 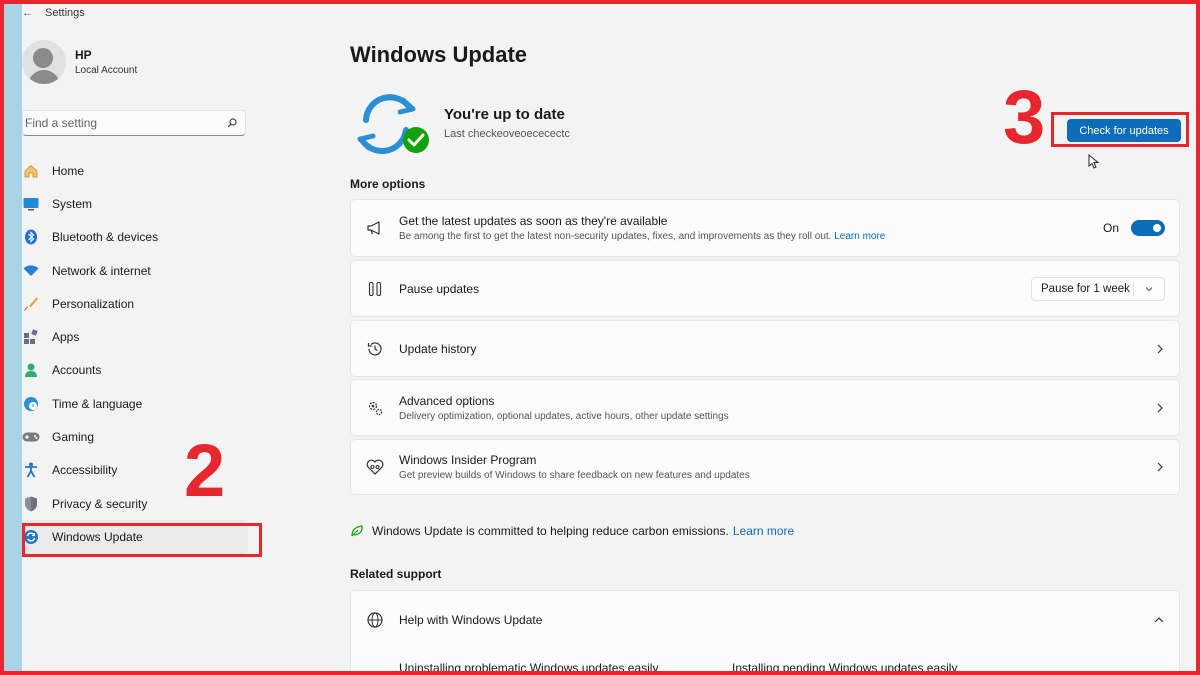 What do you see at coordinates (1149, 288) in the screenshot?
I see `chevron-down-icon` at bounding box center [1149, 288].